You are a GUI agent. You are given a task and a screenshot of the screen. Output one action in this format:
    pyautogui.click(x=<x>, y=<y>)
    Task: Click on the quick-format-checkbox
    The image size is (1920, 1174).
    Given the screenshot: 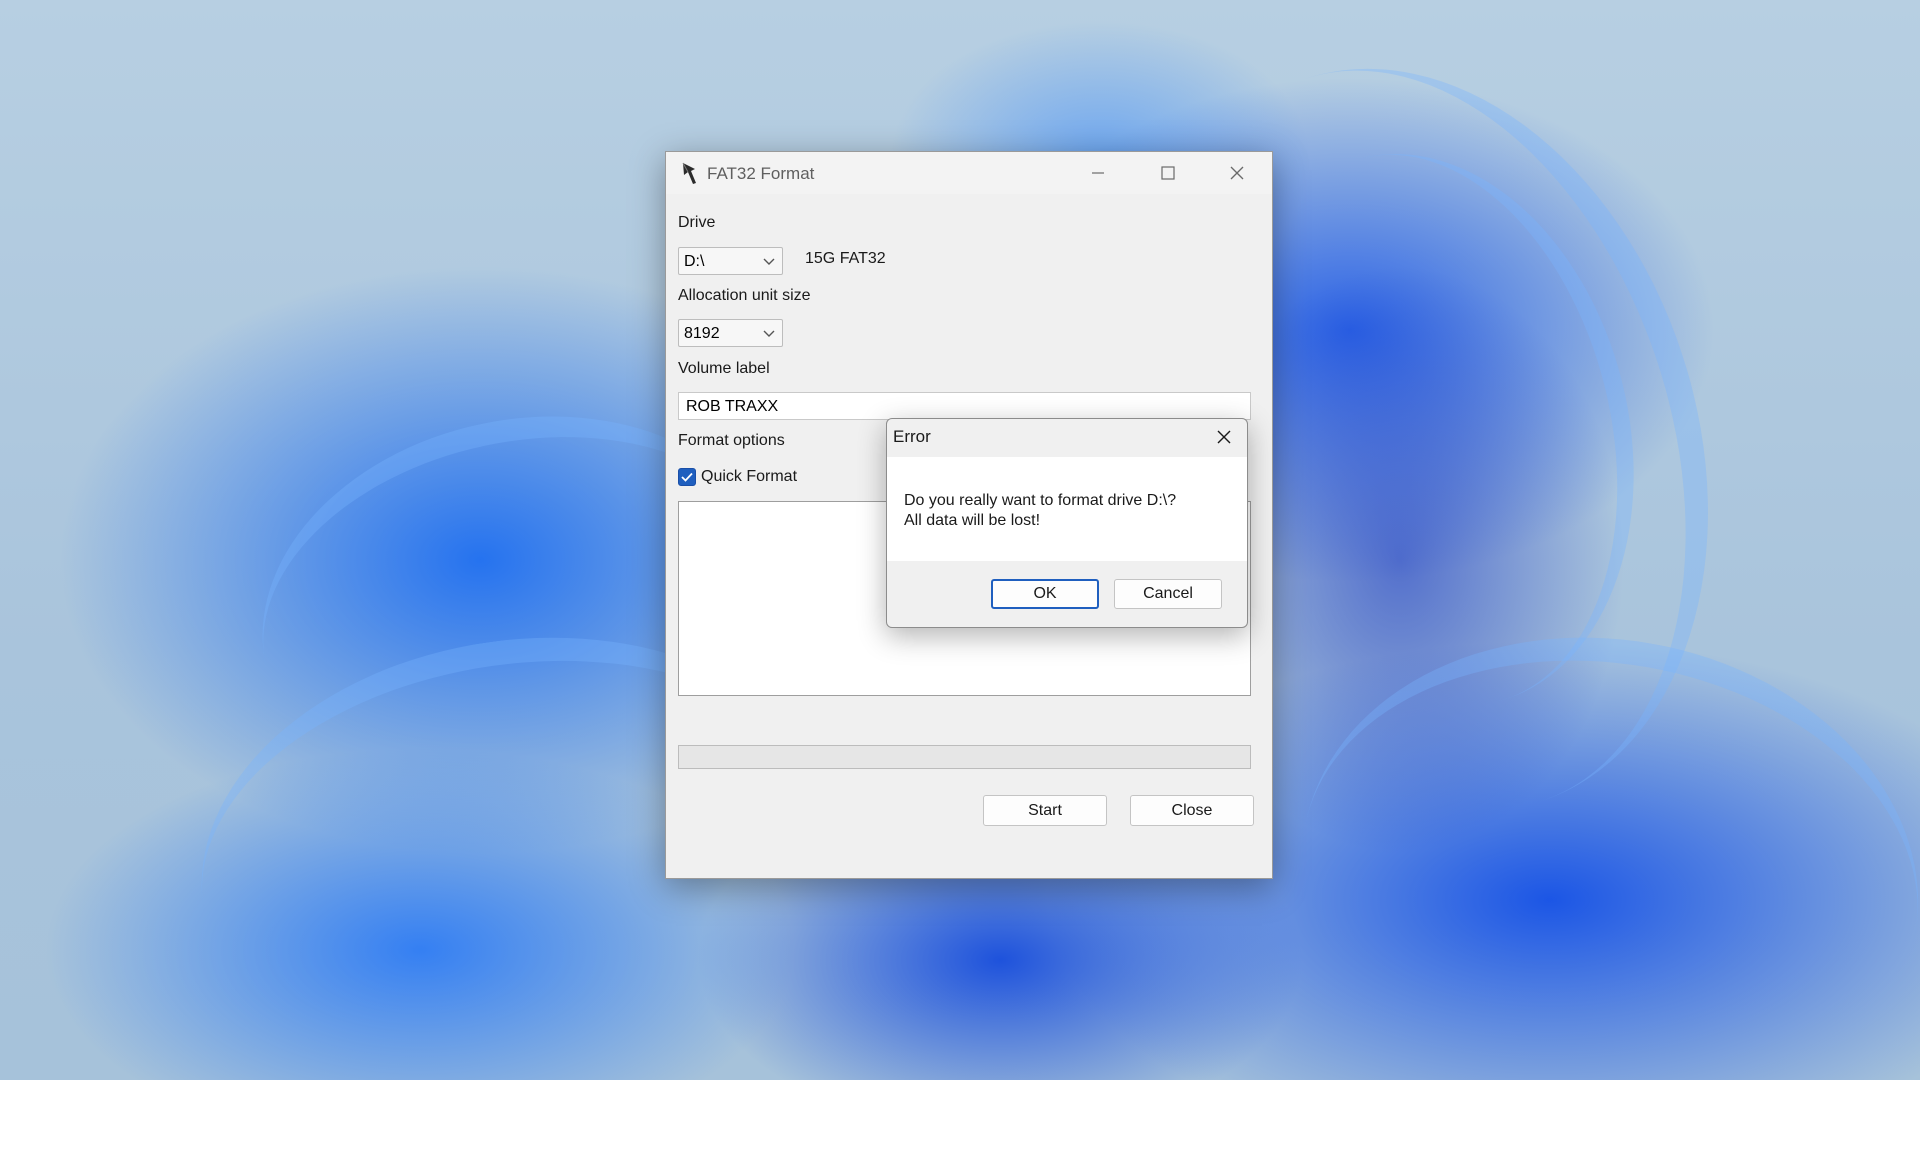 What is the action you would take?
    pyautogui.click(x=687, y=477)
    